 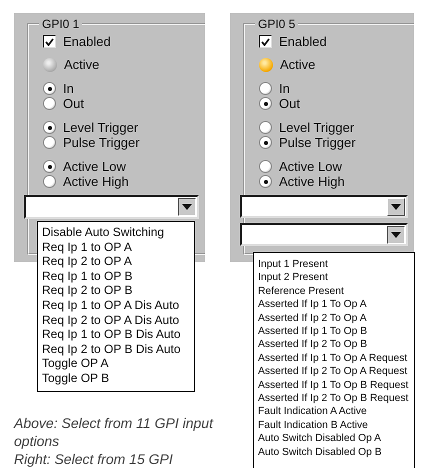 I want to click on dropdown-option: Fault Indication A Active, so click(x=336, y=412).